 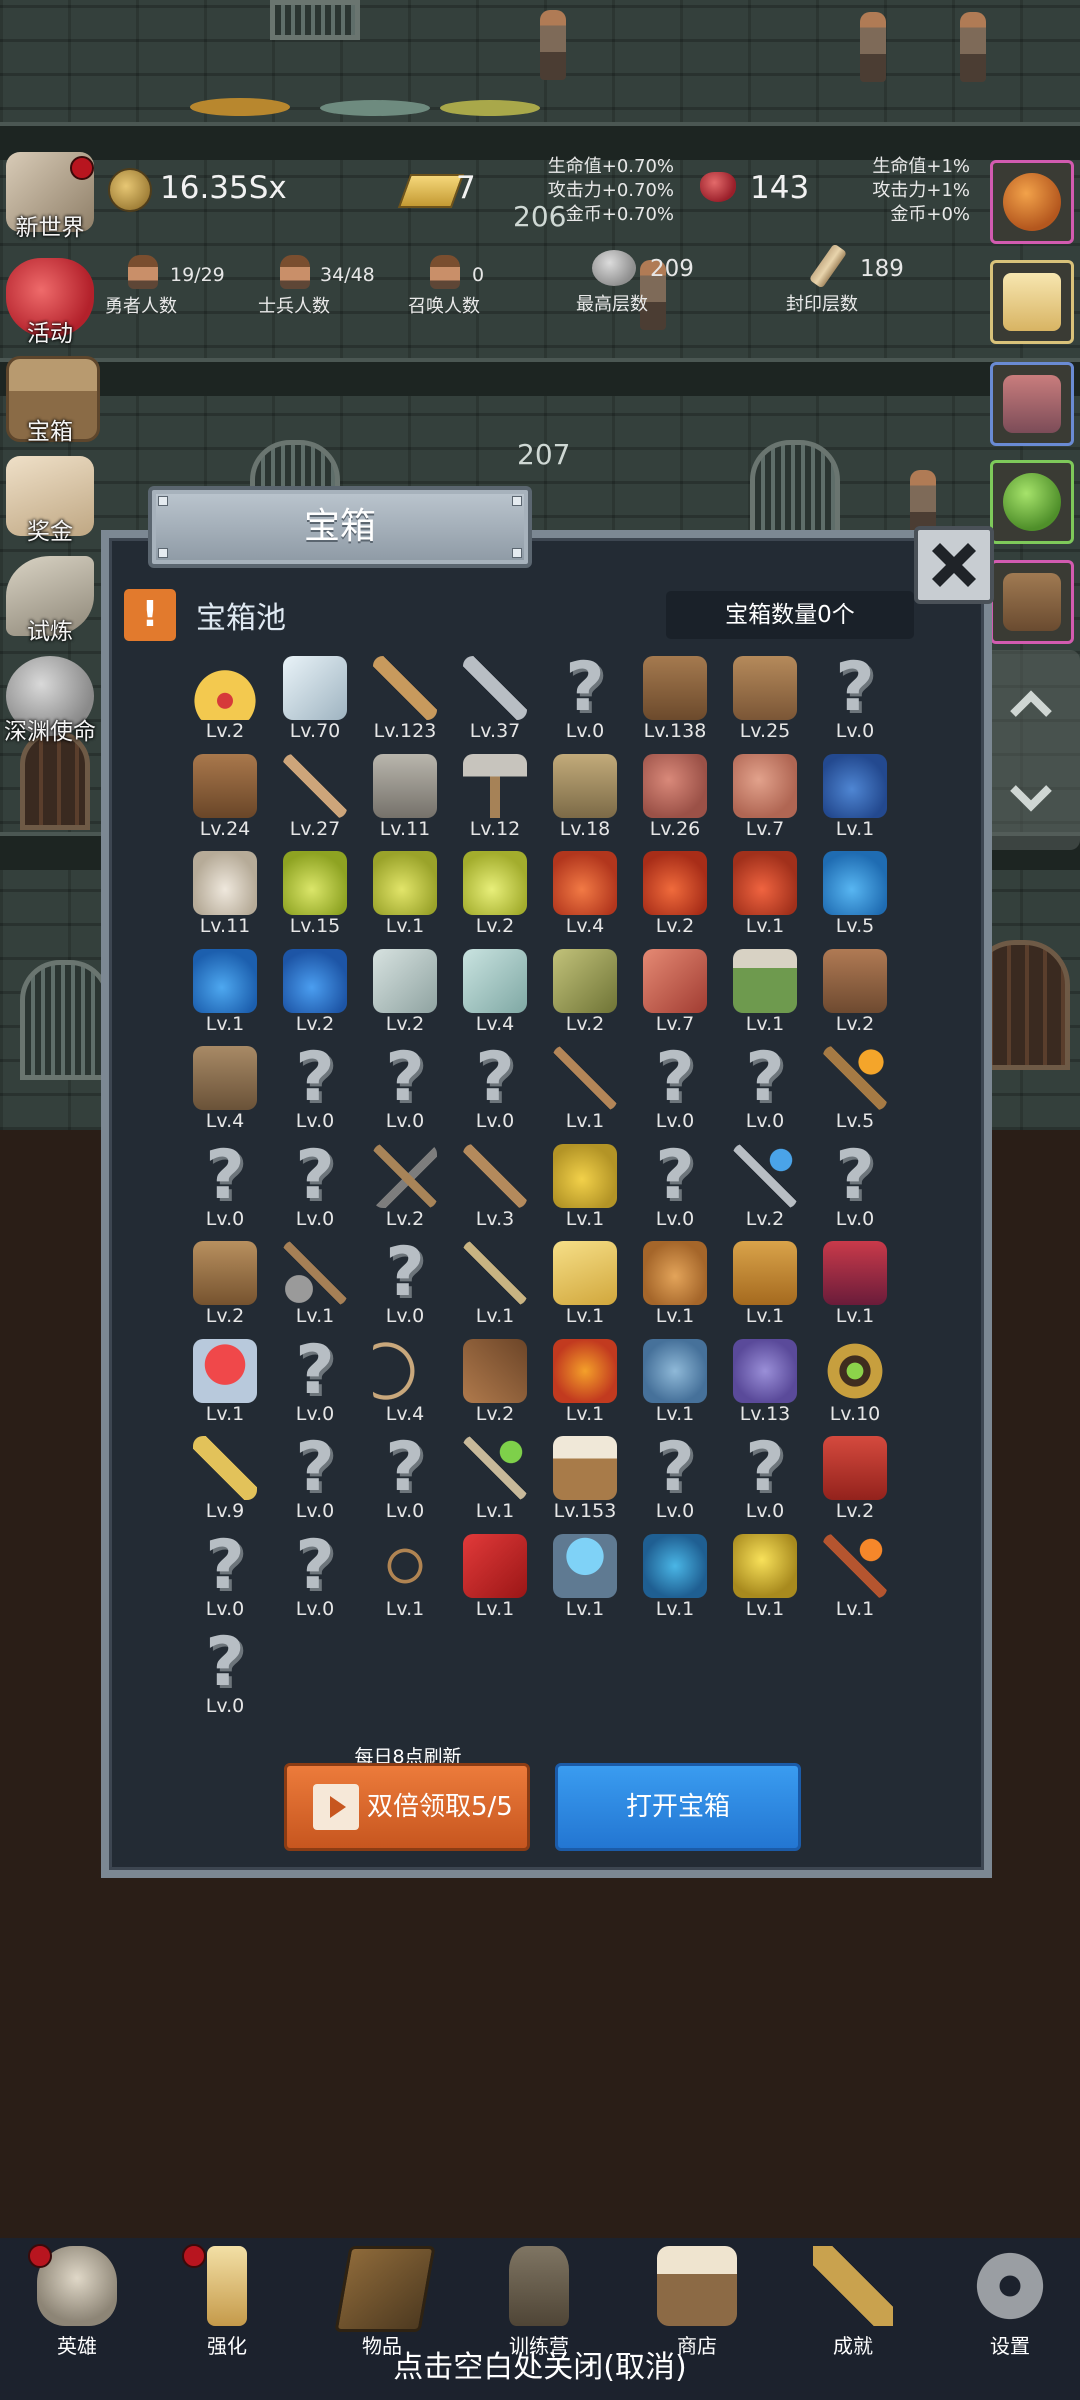 I want to click on chest-pool-item: Lv.7, so click(x=675, y=992).